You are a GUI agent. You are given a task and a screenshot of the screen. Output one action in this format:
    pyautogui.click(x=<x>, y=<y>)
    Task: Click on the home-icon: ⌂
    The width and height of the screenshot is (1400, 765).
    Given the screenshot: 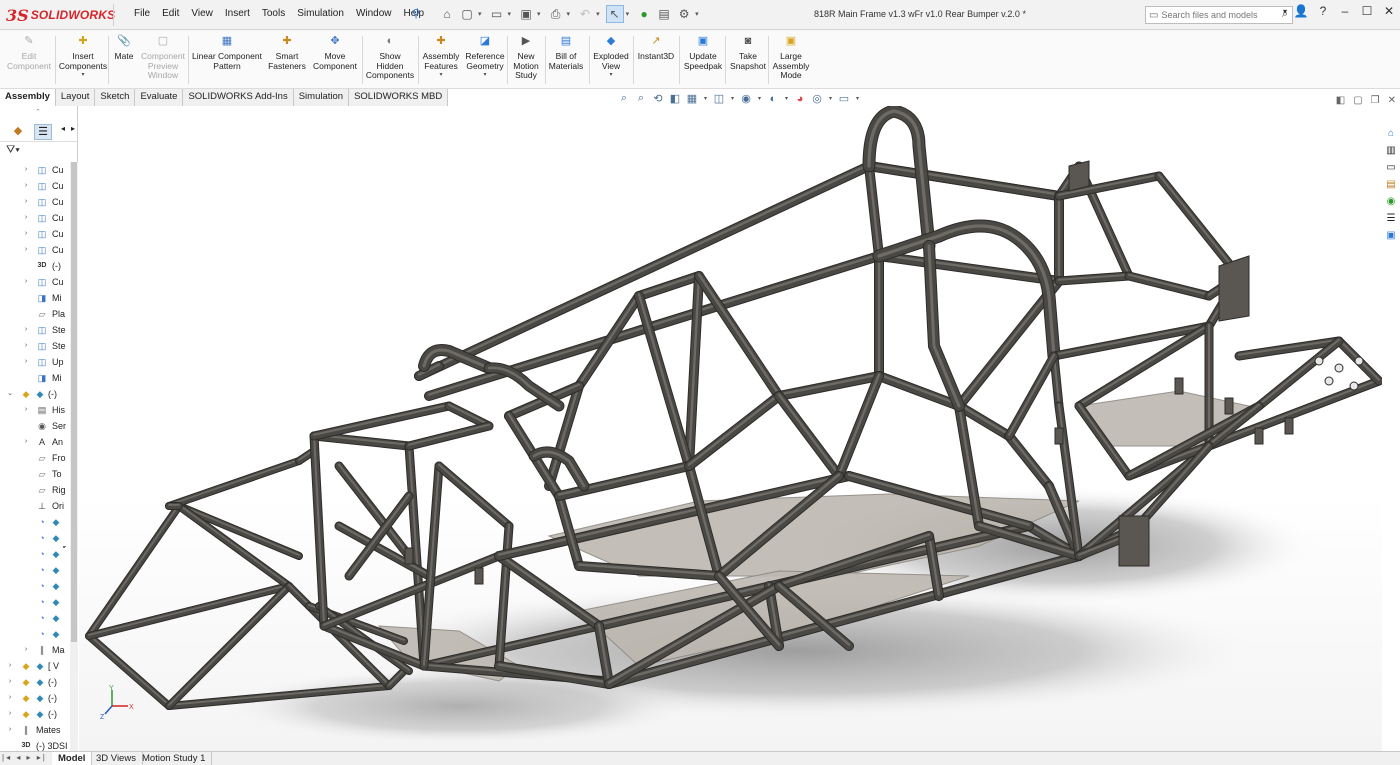 What is the action you would take?
    pyautogui.click(x=447, y=14)
    